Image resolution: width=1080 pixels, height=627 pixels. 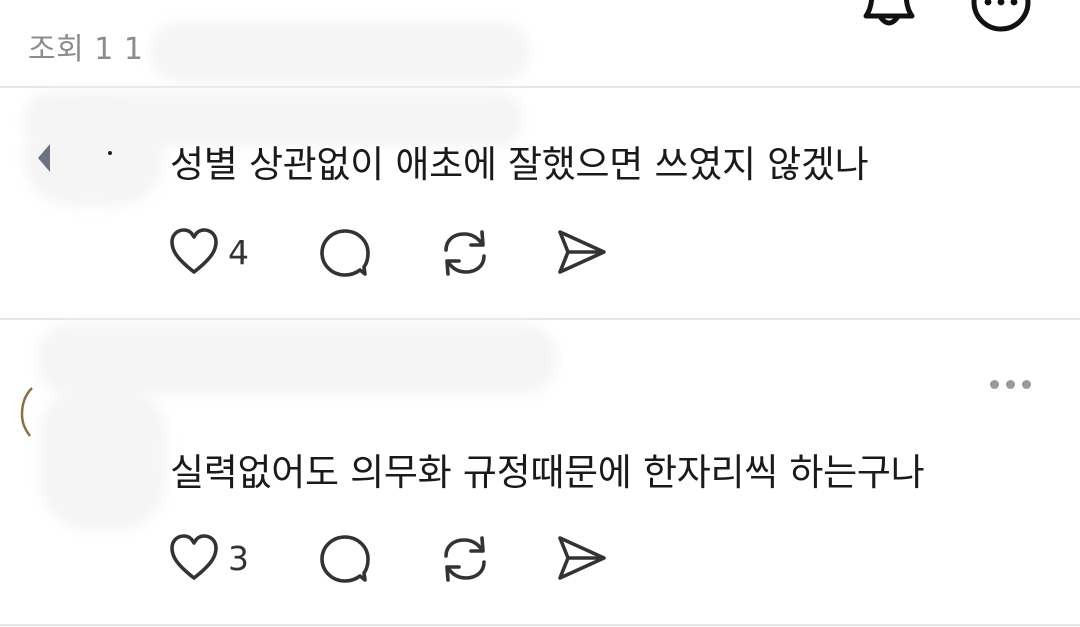 I want to click on more-options-button, so click(x=1001, y=21).